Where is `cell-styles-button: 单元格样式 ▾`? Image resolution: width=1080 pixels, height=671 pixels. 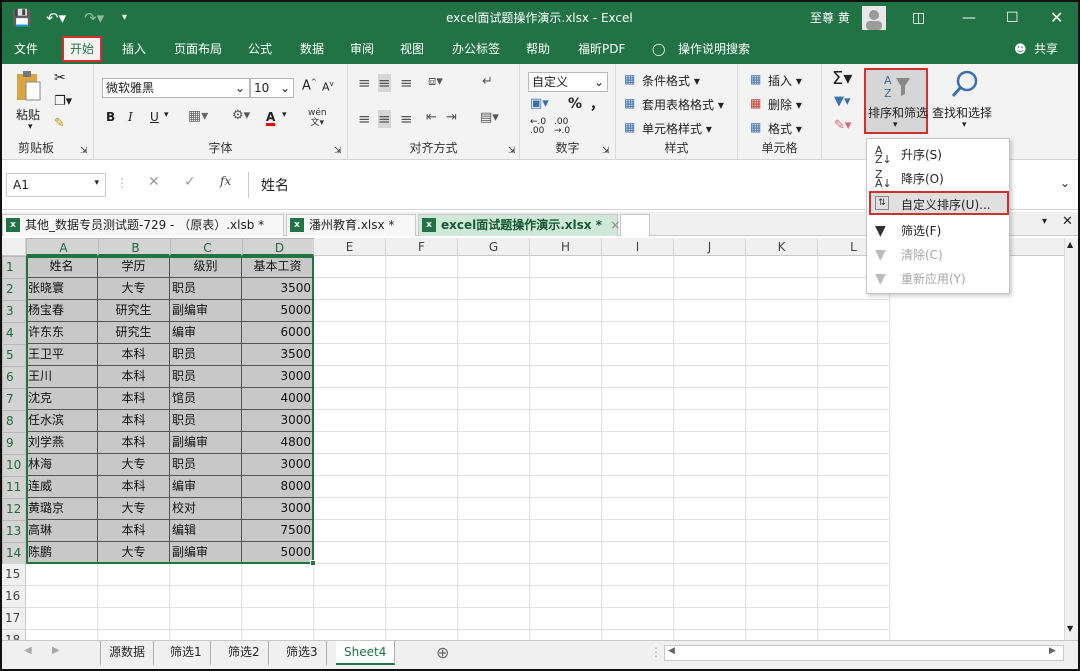 cell-styles-button: 单元格样式 ▾ is located at coordinates (677, 128).